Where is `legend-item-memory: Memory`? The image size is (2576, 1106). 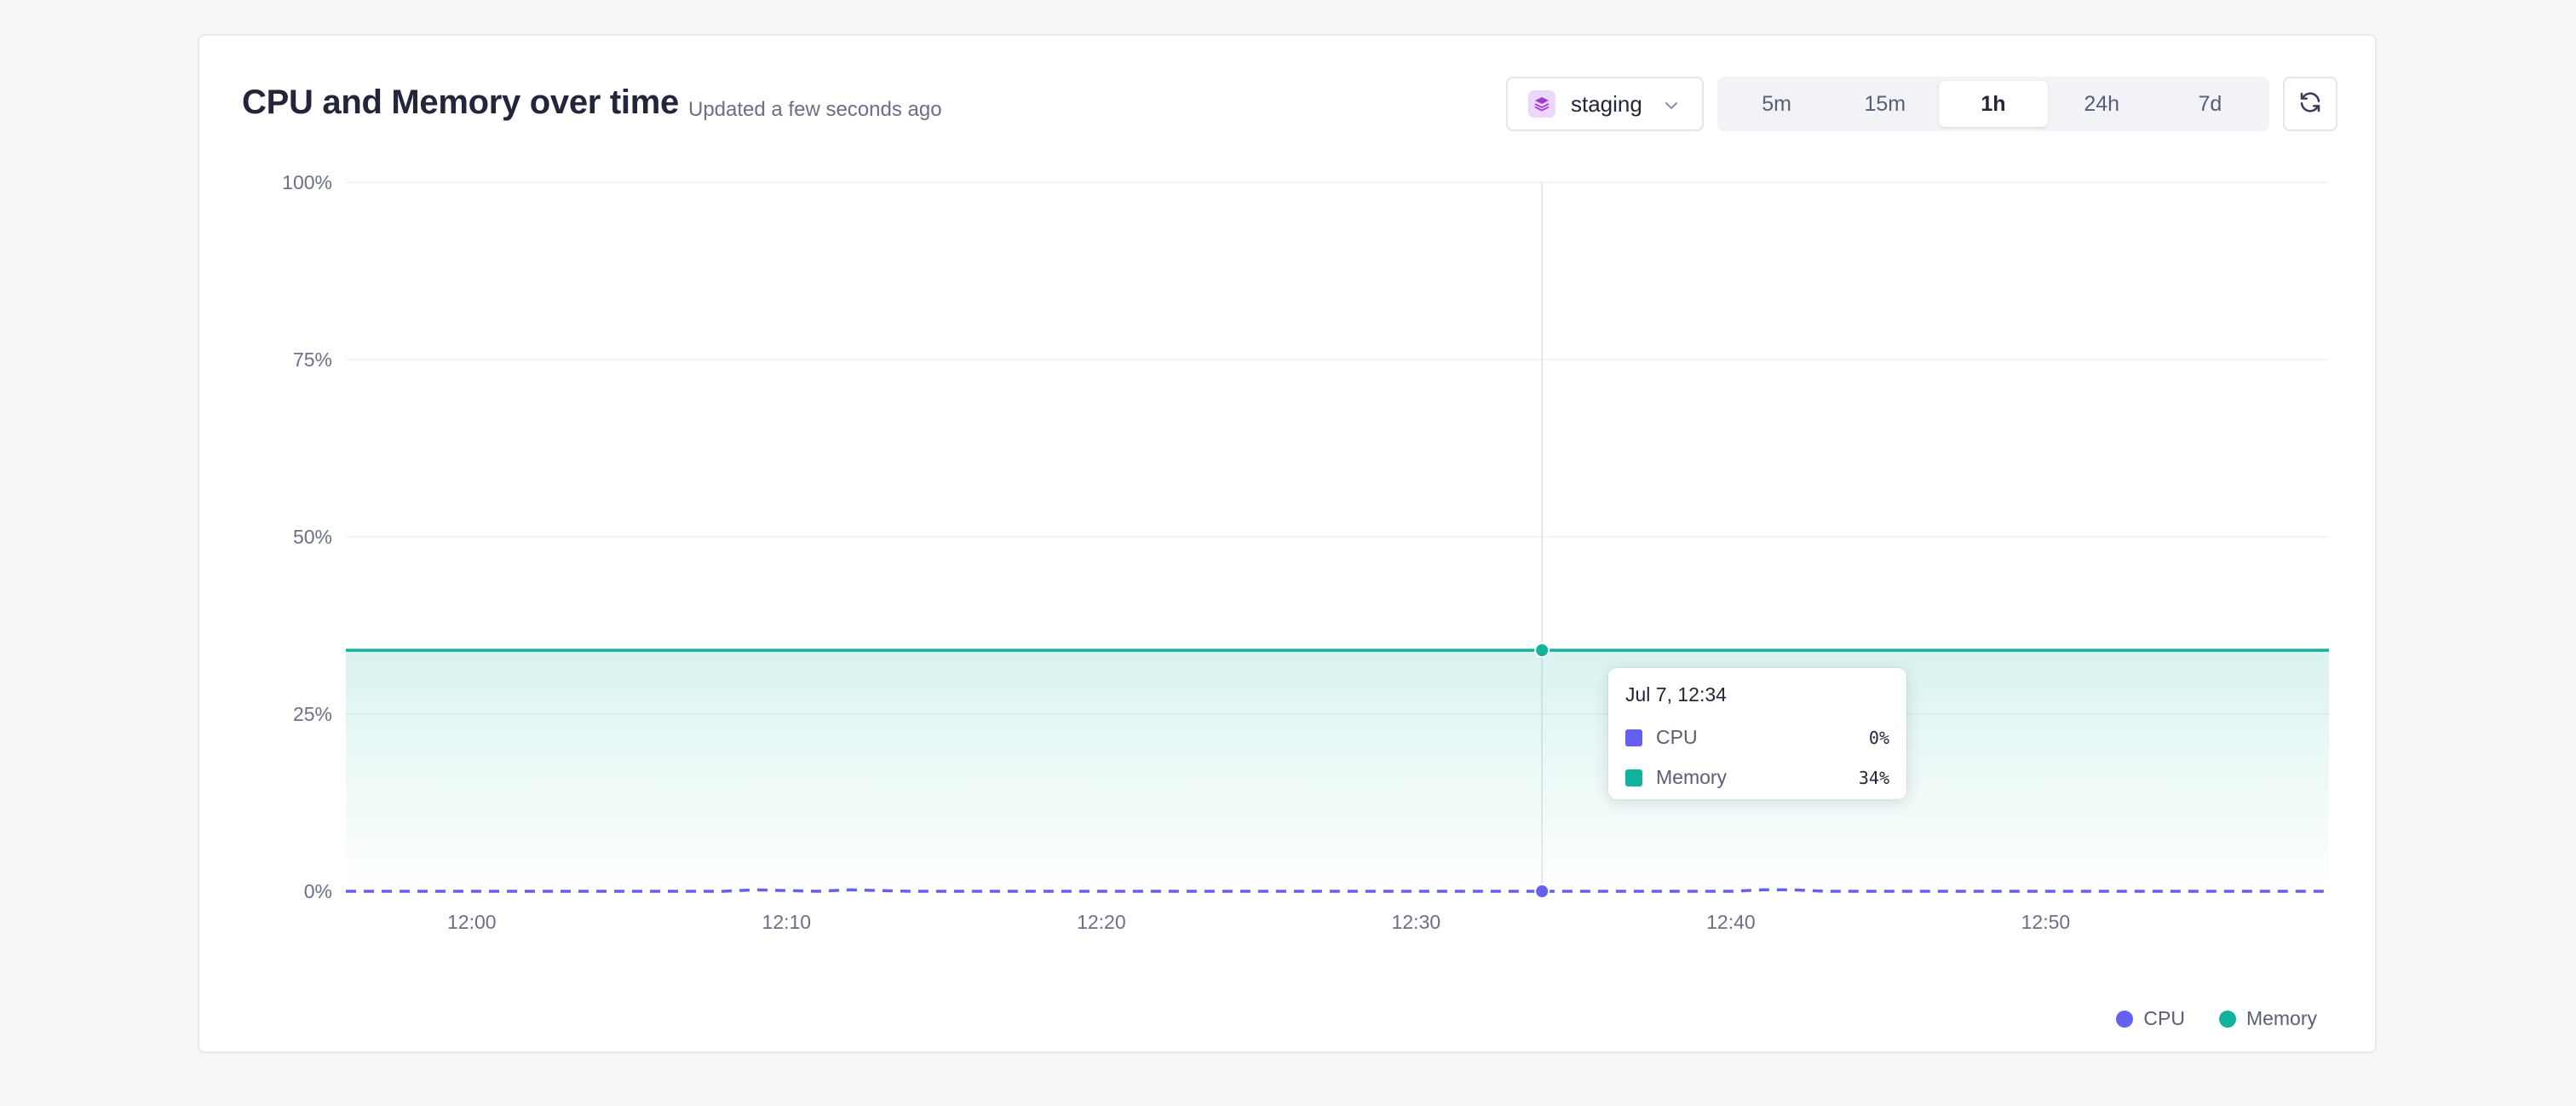 legend-item-memory: Memory is located at coordinates (2268, 1018).